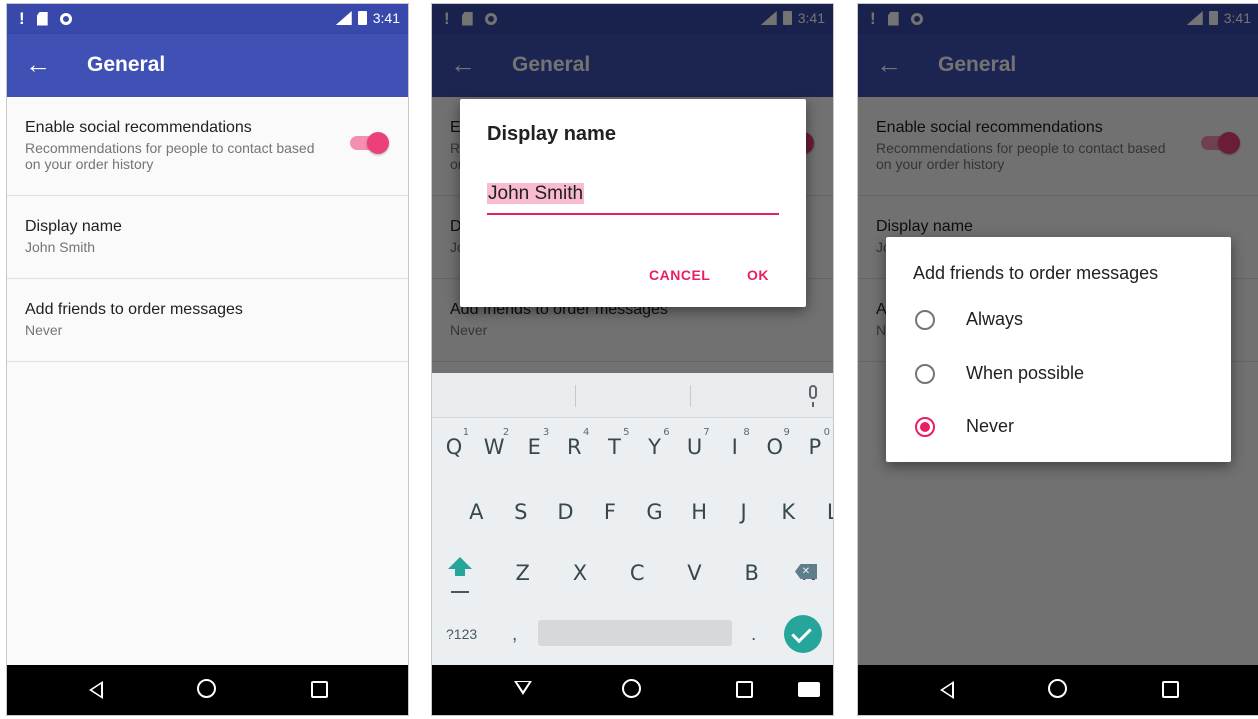 The image size is (1258, 719). Describe the element at coordinates (494, 447) in the screenshot. I see `key-label: W` at that location.